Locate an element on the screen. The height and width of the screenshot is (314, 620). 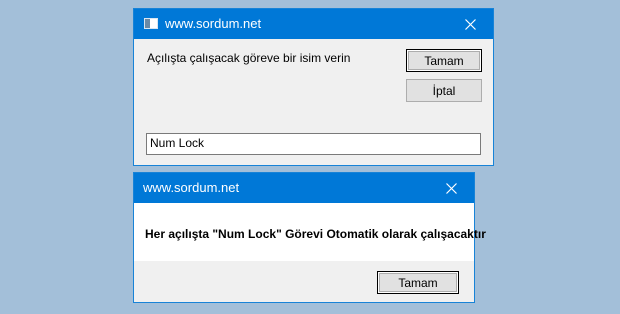
input-dialog-close-button is located at coordinates (470, 24).